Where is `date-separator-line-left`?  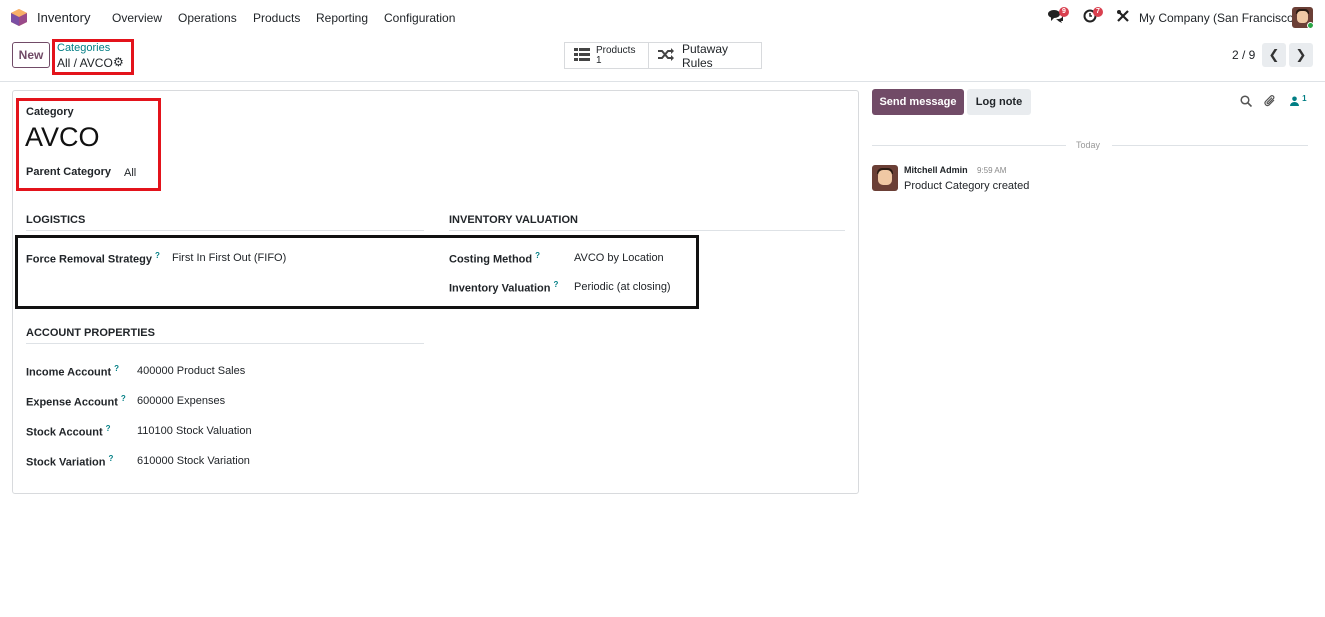
date-separator-line-left is located at coordinates (969, 145).